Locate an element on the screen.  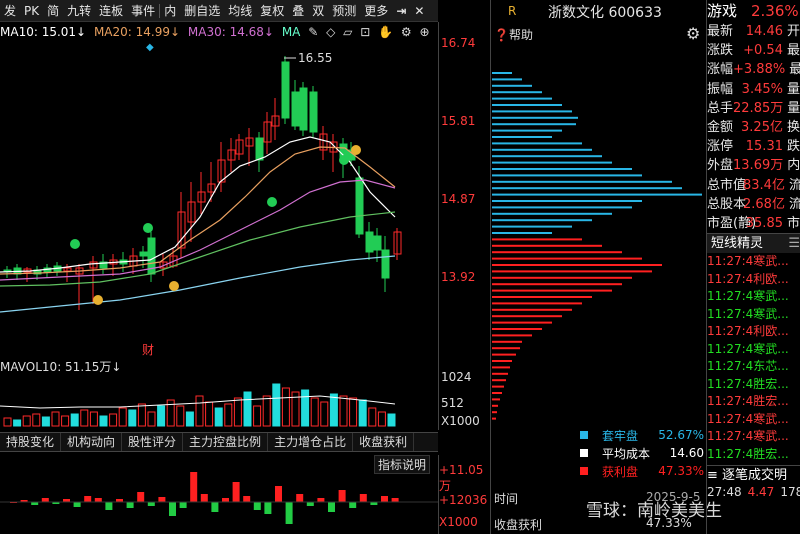
draw-pen-icon: ✎ is located at coordinates (313, 32).